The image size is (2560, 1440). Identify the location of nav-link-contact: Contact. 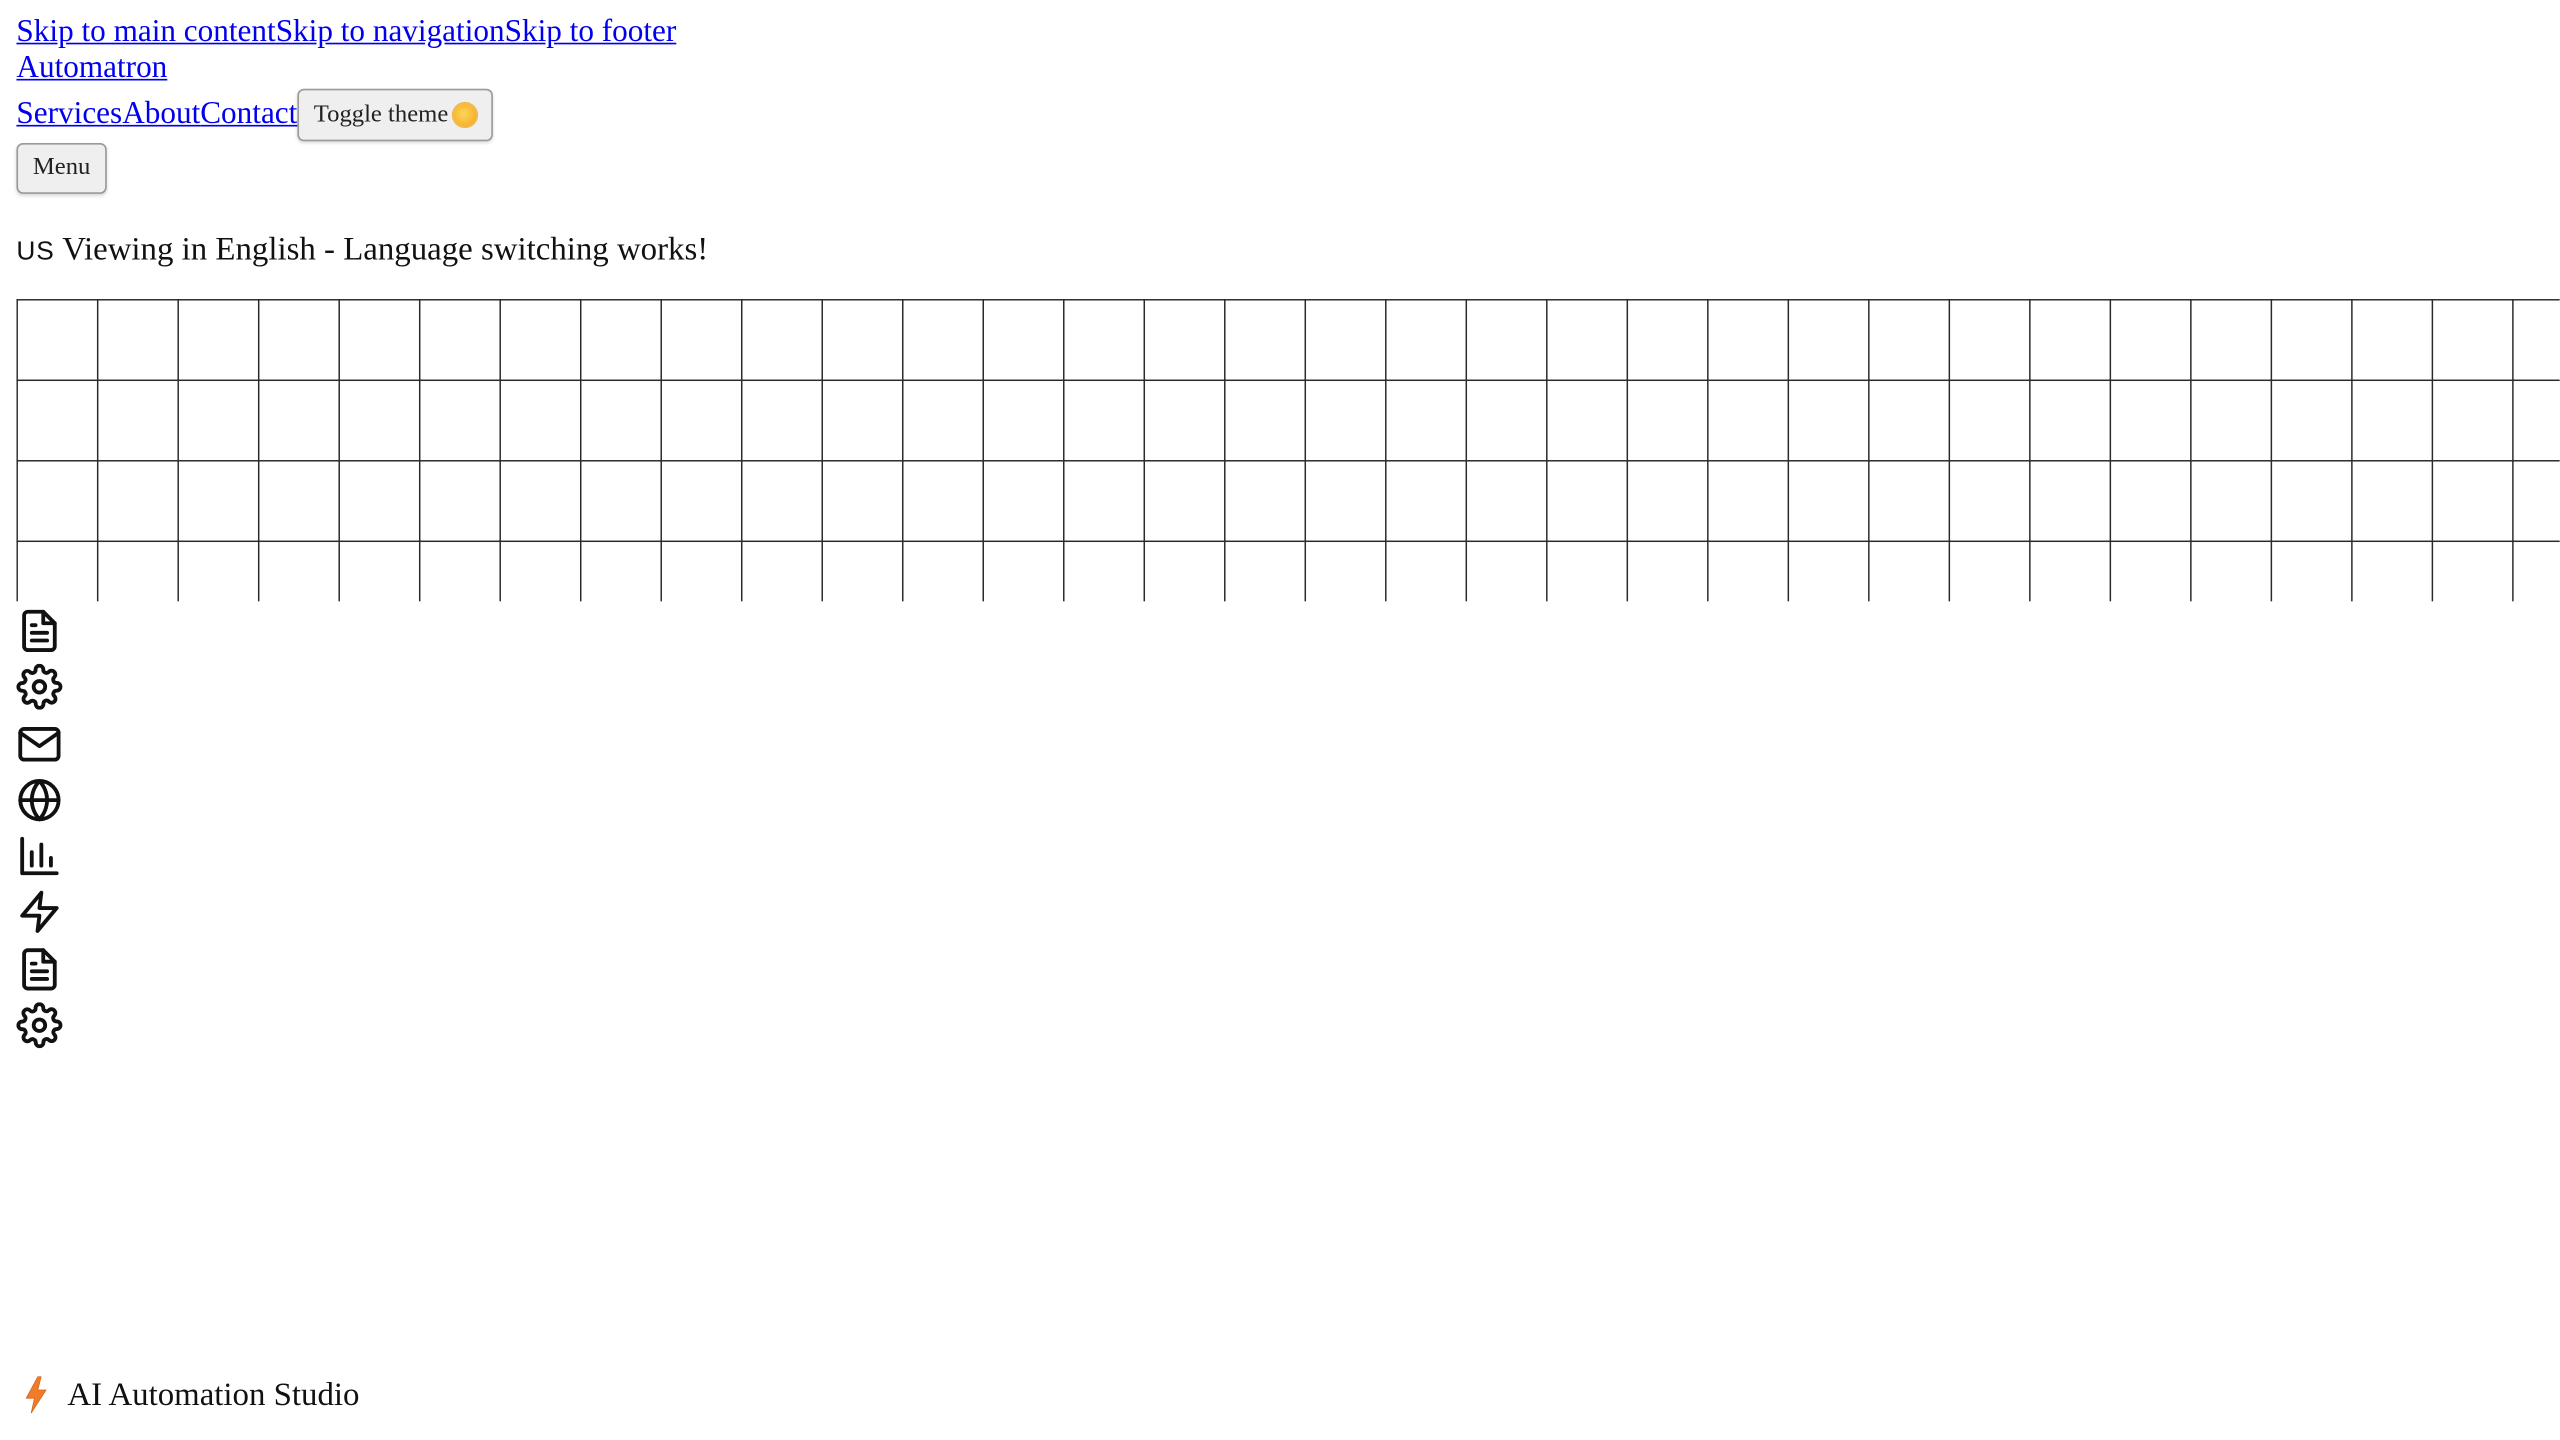
(248, 115).